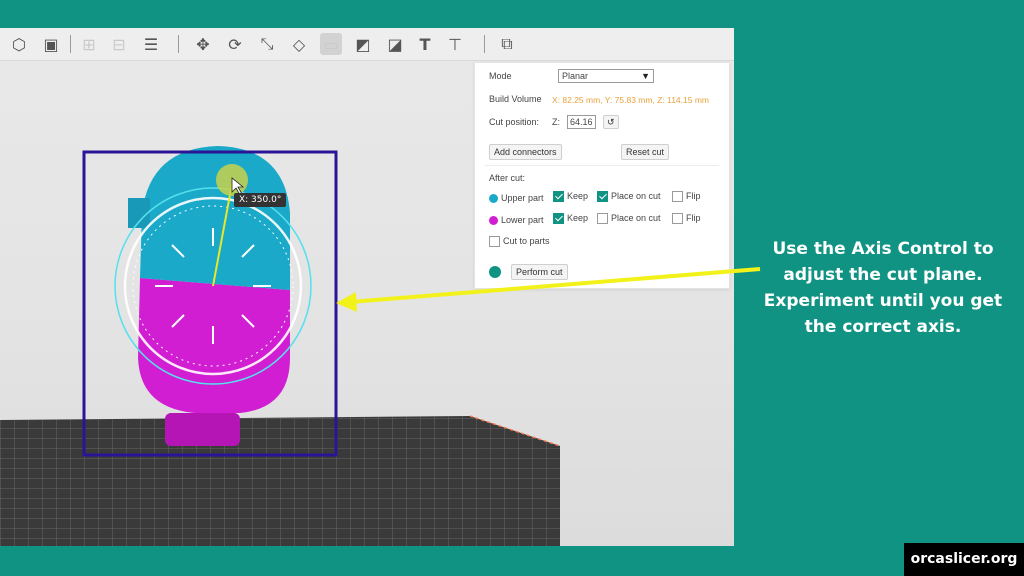 This screenshot has height=576, width=1024. Describe the element at coordinates (267, 44) in the screenshot. I see `scale-icon: ⤡` at that location.